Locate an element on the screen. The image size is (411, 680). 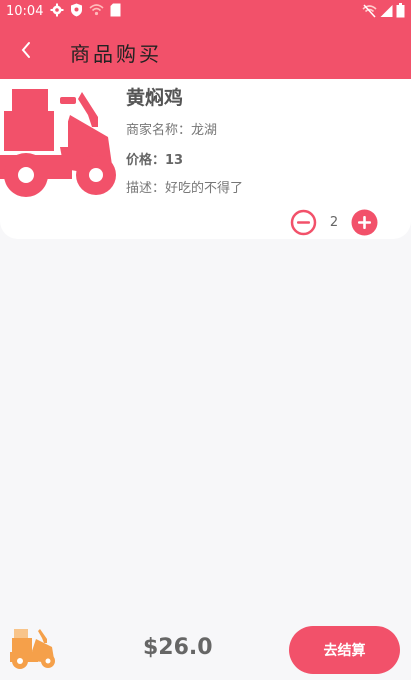
quantity-stepper: 2 is located at coordinates (334, 222).